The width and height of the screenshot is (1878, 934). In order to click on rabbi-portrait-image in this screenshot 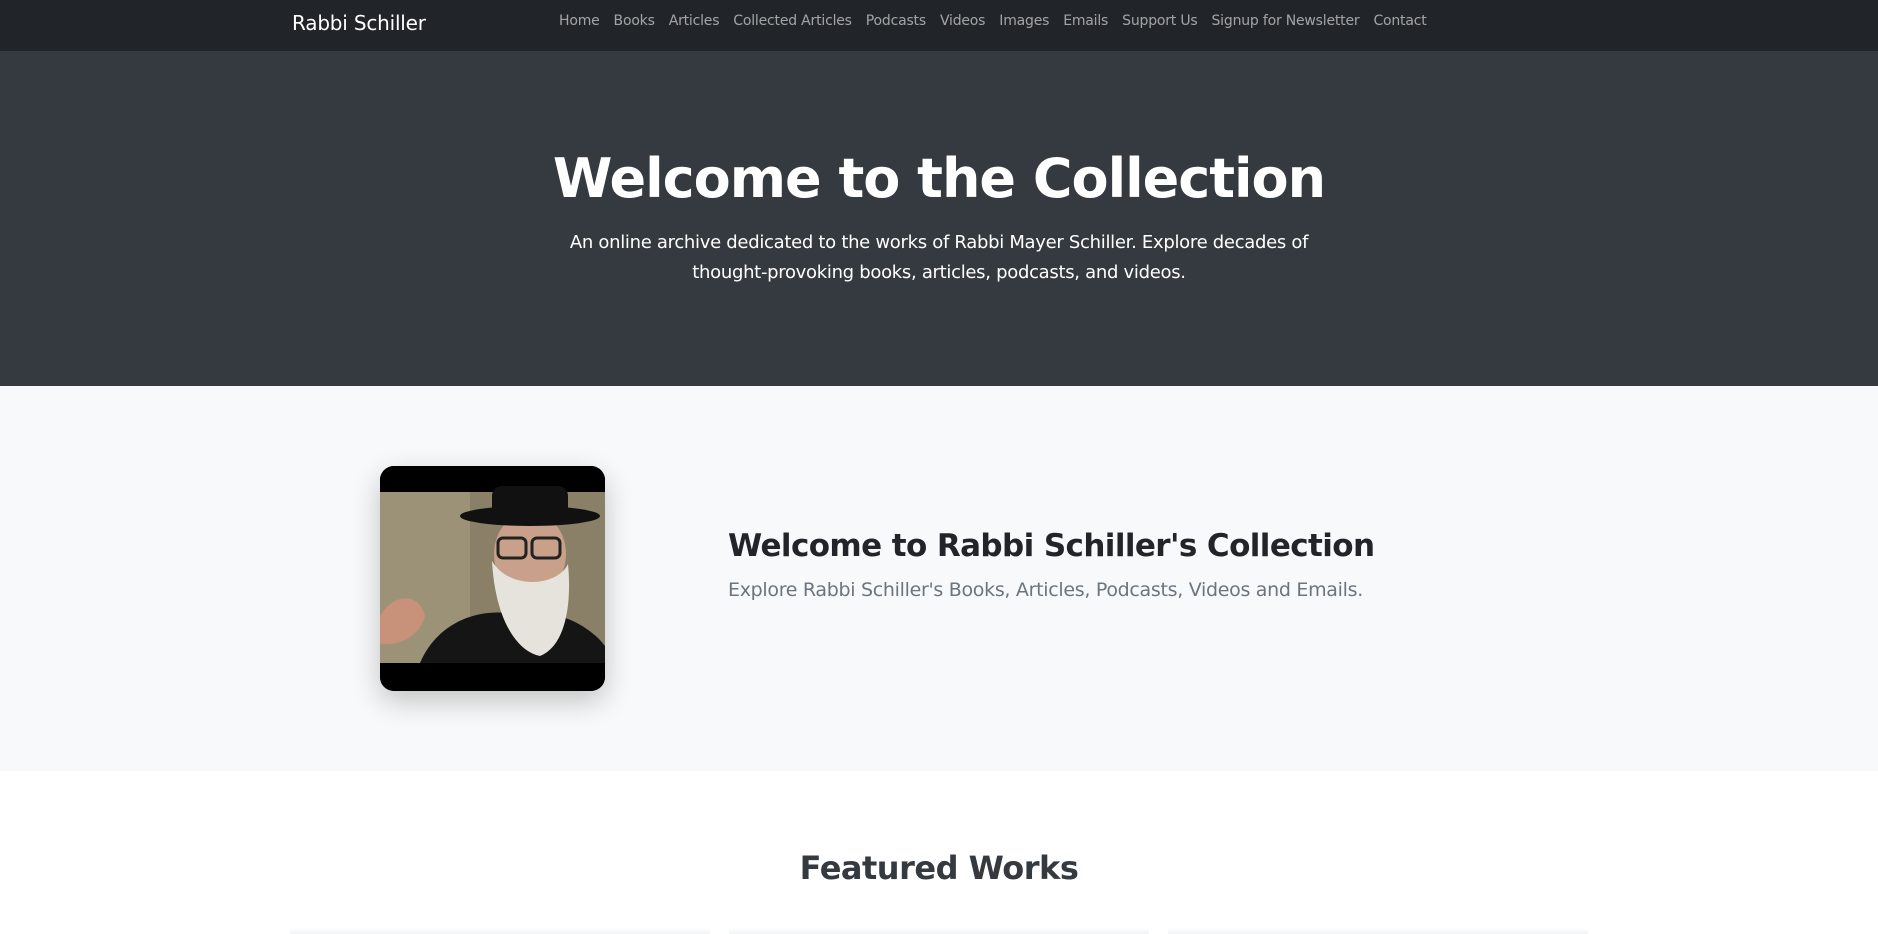, I will do `click(492, 578)`.